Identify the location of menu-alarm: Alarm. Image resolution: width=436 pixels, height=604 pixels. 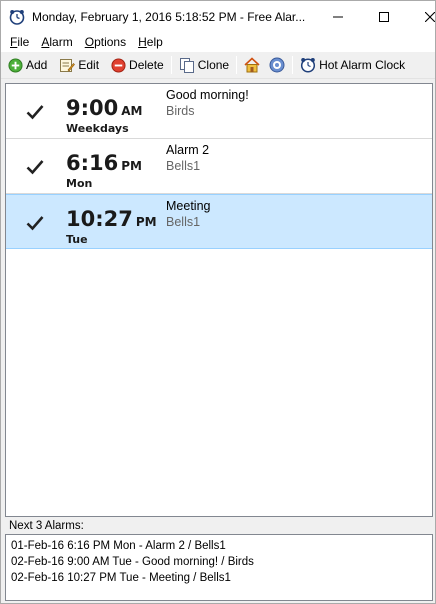
(56, 42).